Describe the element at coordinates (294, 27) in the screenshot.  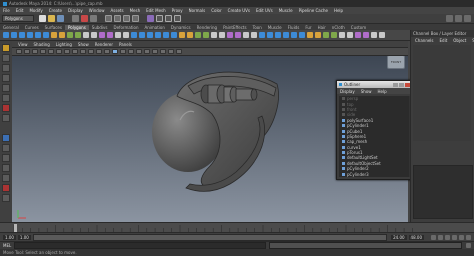
I see `shelf-tab-fluids: Fluids` at that location.